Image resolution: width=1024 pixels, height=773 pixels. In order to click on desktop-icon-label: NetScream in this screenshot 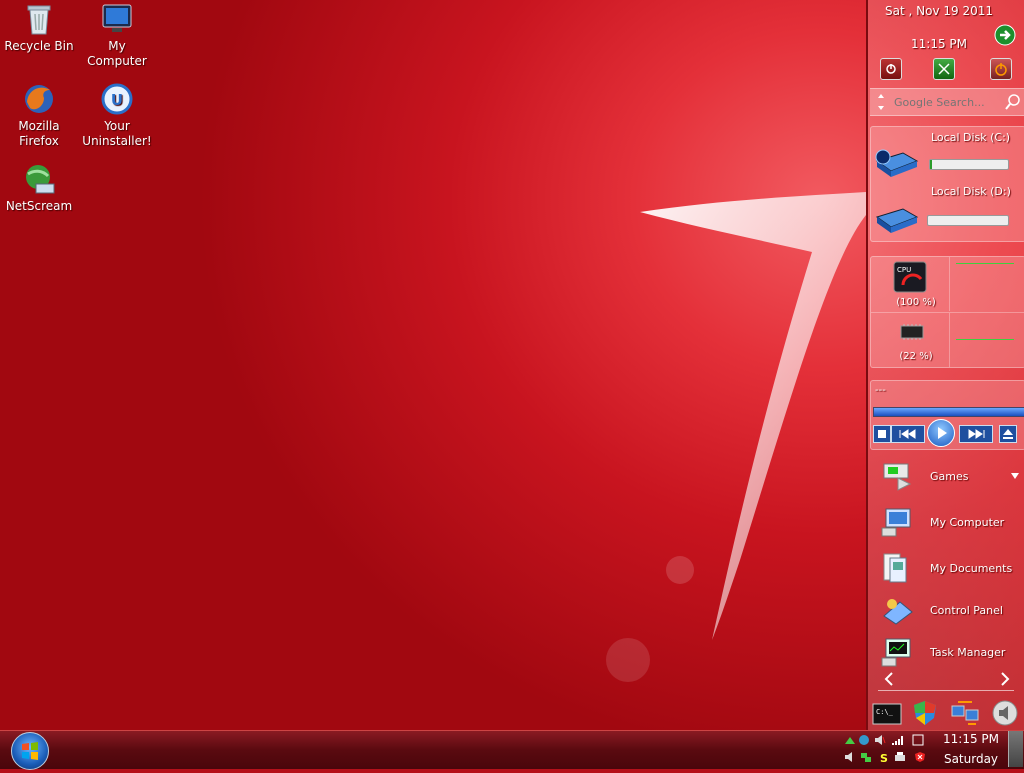, I will do `click(39, 206)`.